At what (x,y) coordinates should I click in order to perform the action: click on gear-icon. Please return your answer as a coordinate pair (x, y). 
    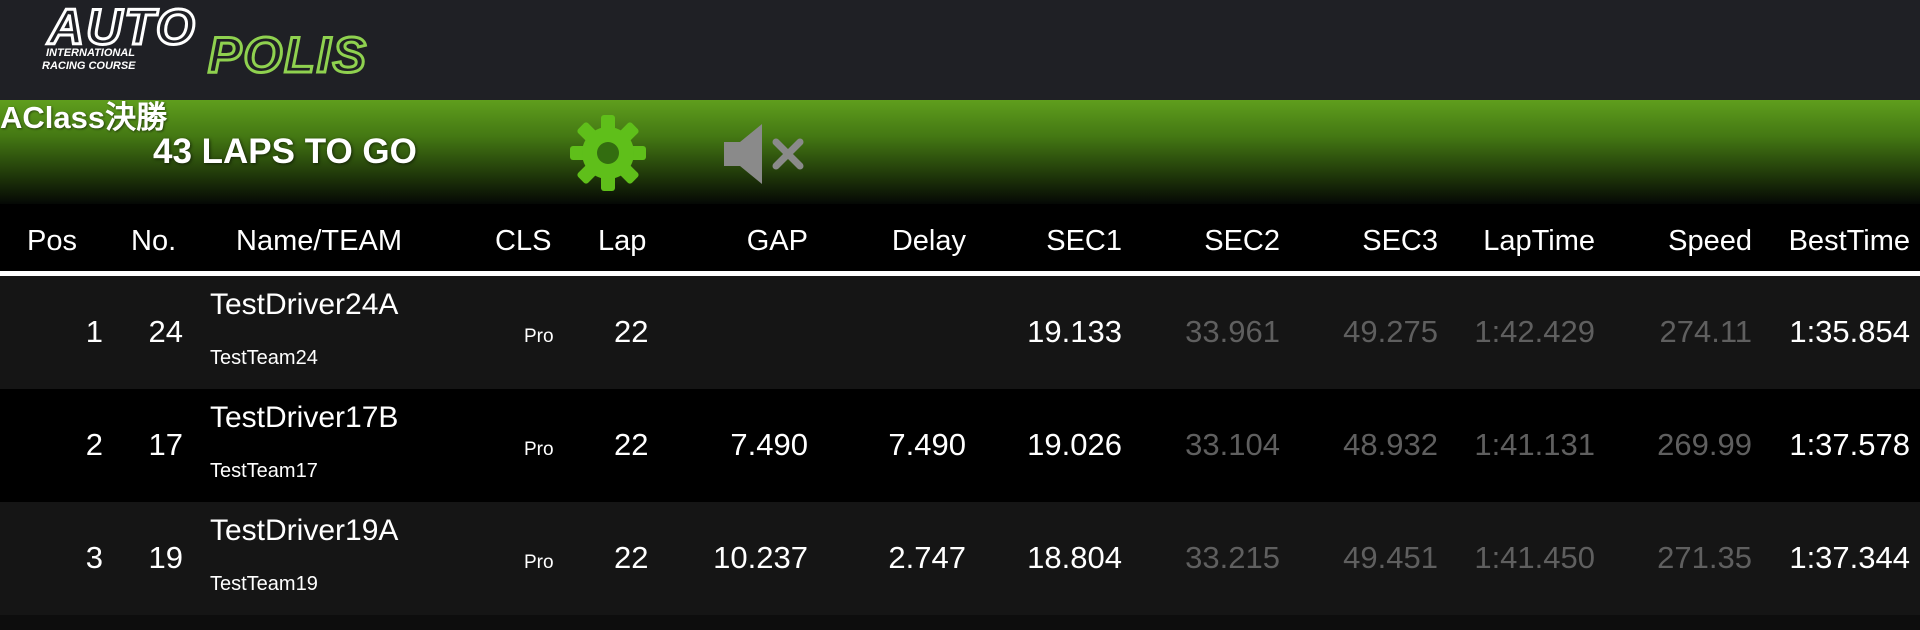
    Looking at the image, I should click on (608, 153).